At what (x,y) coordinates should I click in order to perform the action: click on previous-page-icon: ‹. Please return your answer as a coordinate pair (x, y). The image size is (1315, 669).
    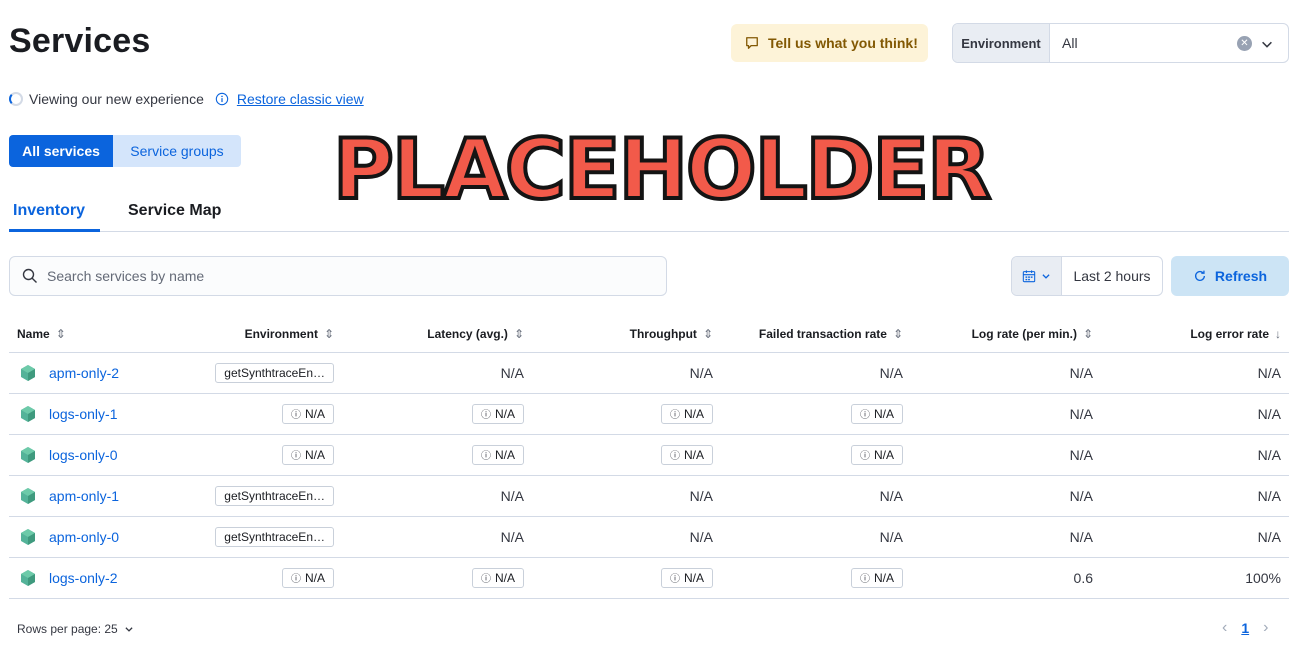
    Looking at the image, I should click on (1224, 628).